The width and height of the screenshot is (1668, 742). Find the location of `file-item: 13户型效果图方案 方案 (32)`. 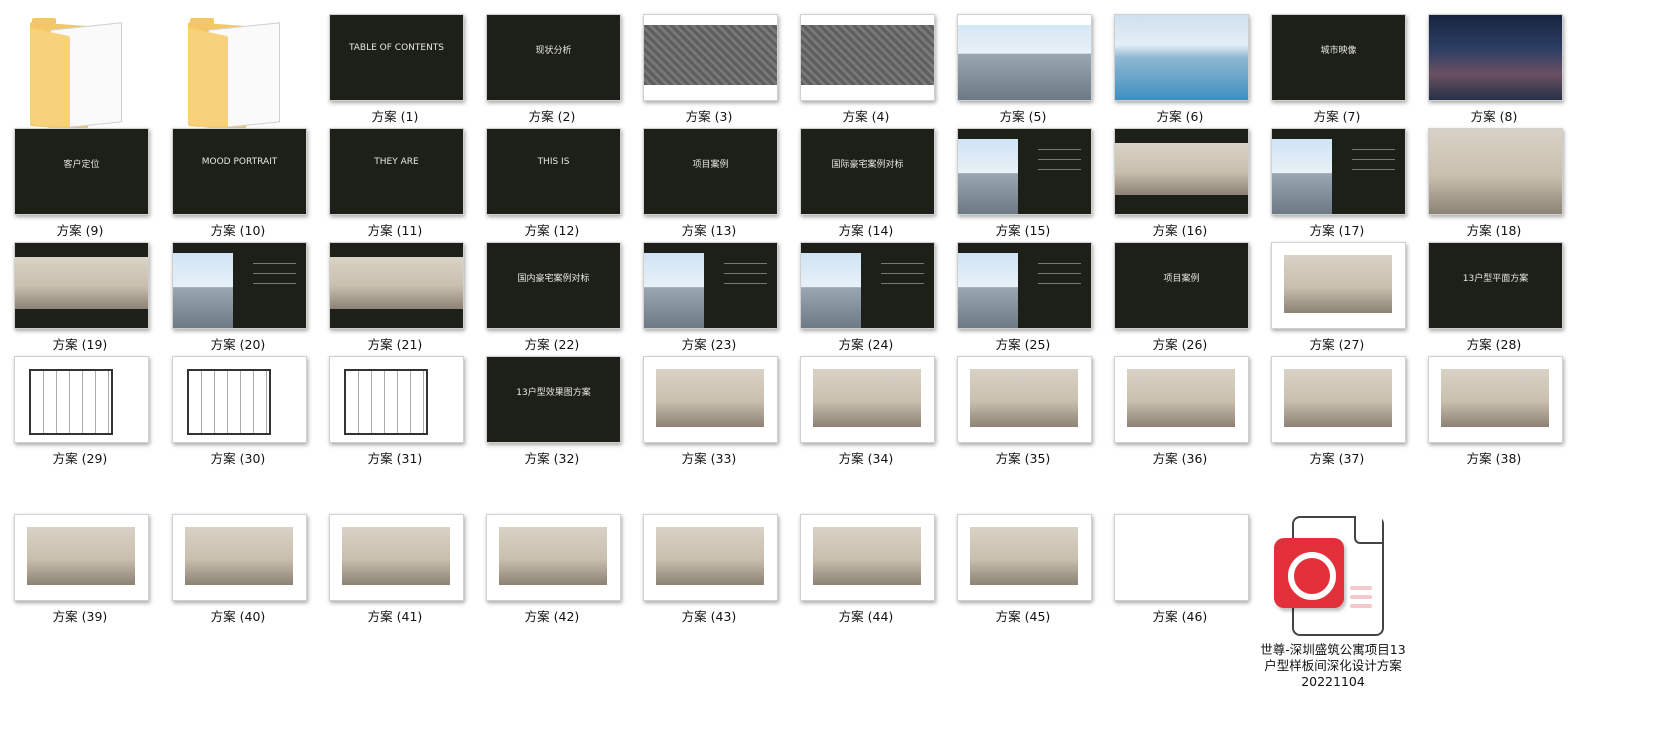

file-item: 13户型效果图方案 方案 (32) is located at coordinates (552, 404).